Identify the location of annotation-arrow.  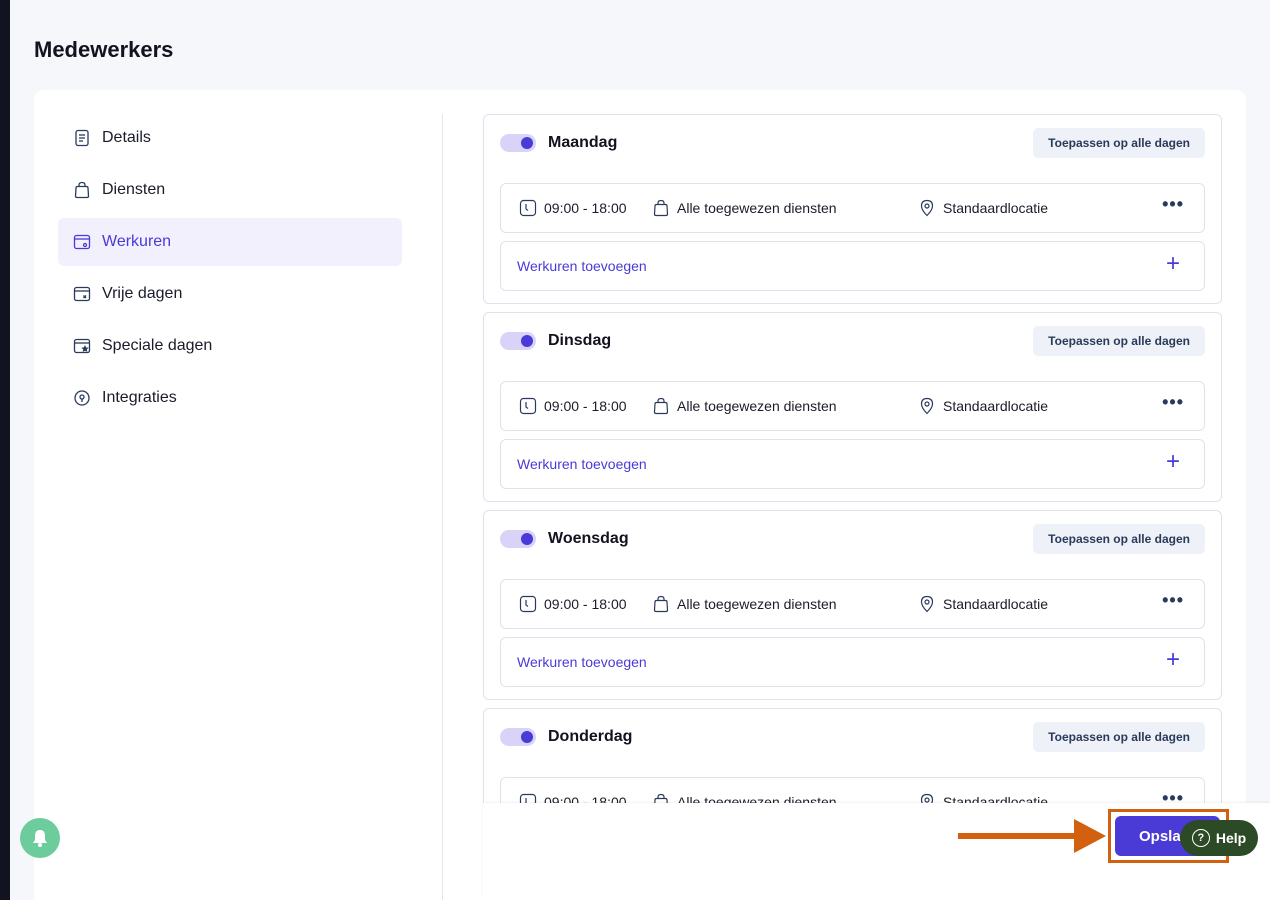
(1019, 836).